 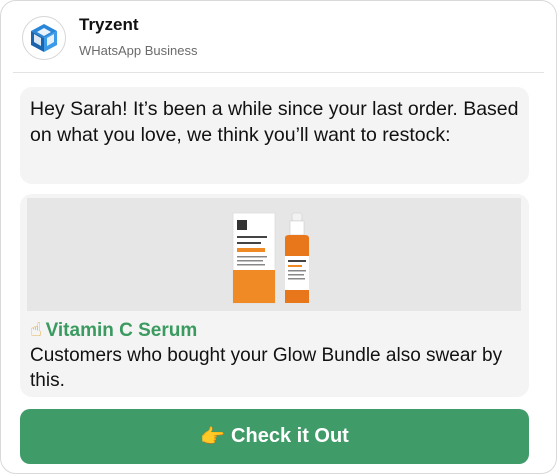 What do you see at coordinates (36, 330) in the screenshot?
I see `pointing-up-icon: ☝` at bounding box center [36, 330].